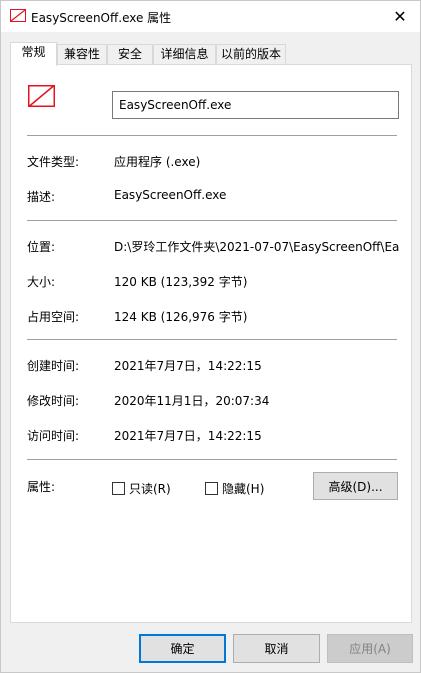 The width and height of the screenshot is (421, 673). Describe the element at coordinates (370, 648) in the screenshot. I see `apply-button: 应用(A)` at that location.